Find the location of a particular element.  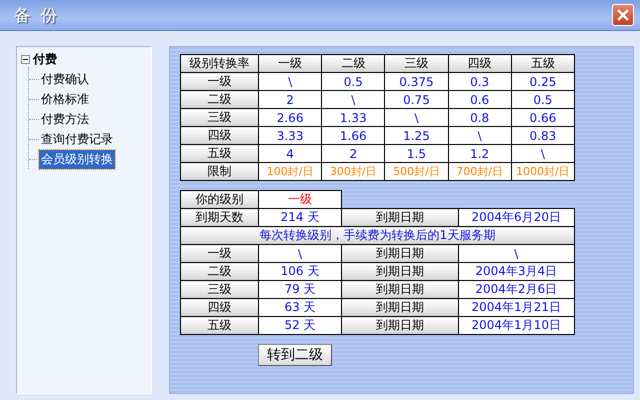

column-header: 一级 is located at coordinates (290, 63).